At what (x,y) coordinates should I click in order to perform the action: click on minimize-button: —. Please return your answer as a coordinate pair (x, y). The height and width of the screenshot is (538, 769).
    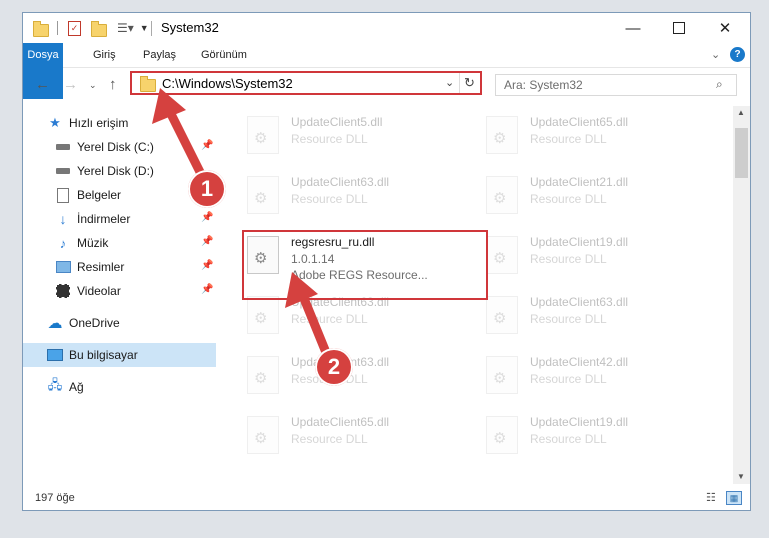
    Looking at the image, I should click on (633, 28).